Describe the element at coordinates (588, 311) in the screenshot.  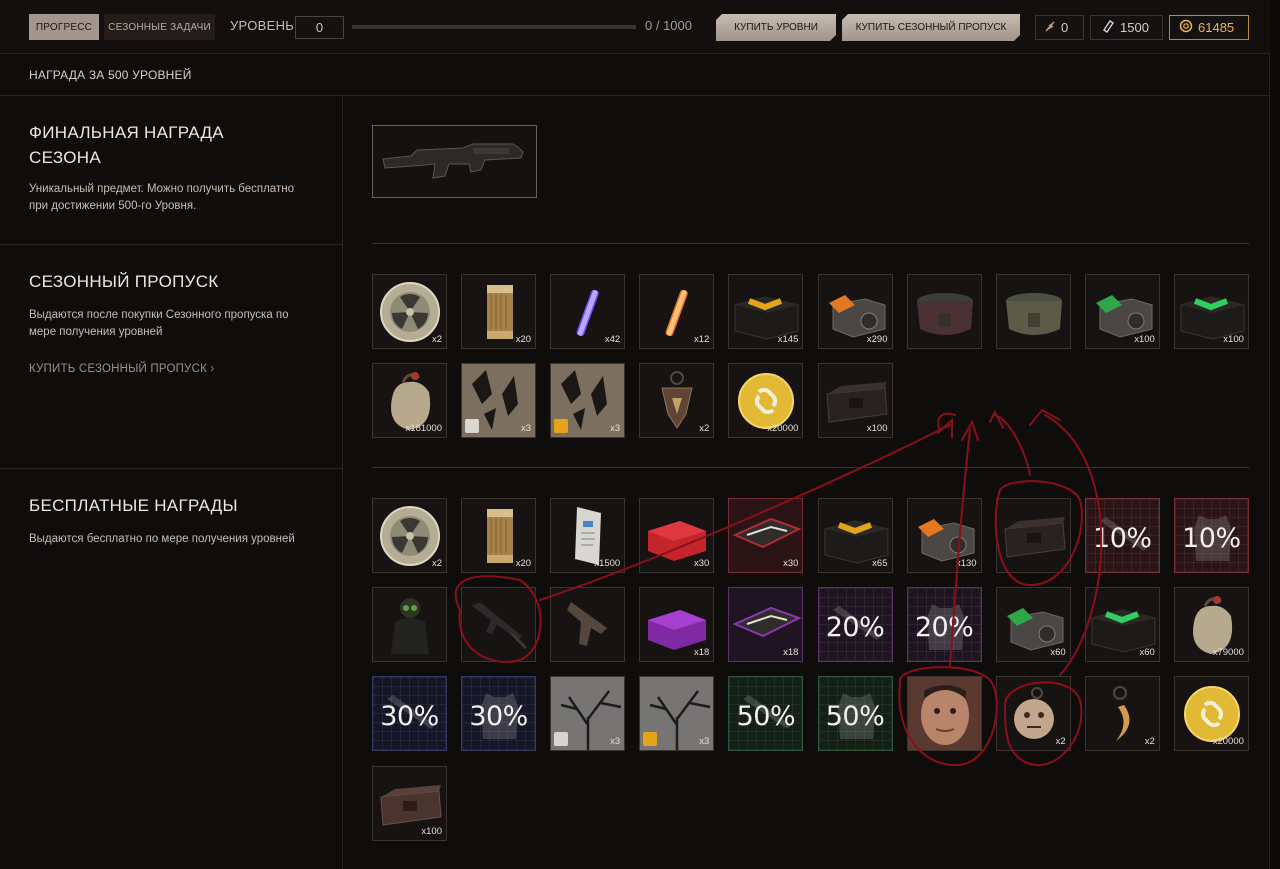
I see `pass-reward-item: x42` at that location.